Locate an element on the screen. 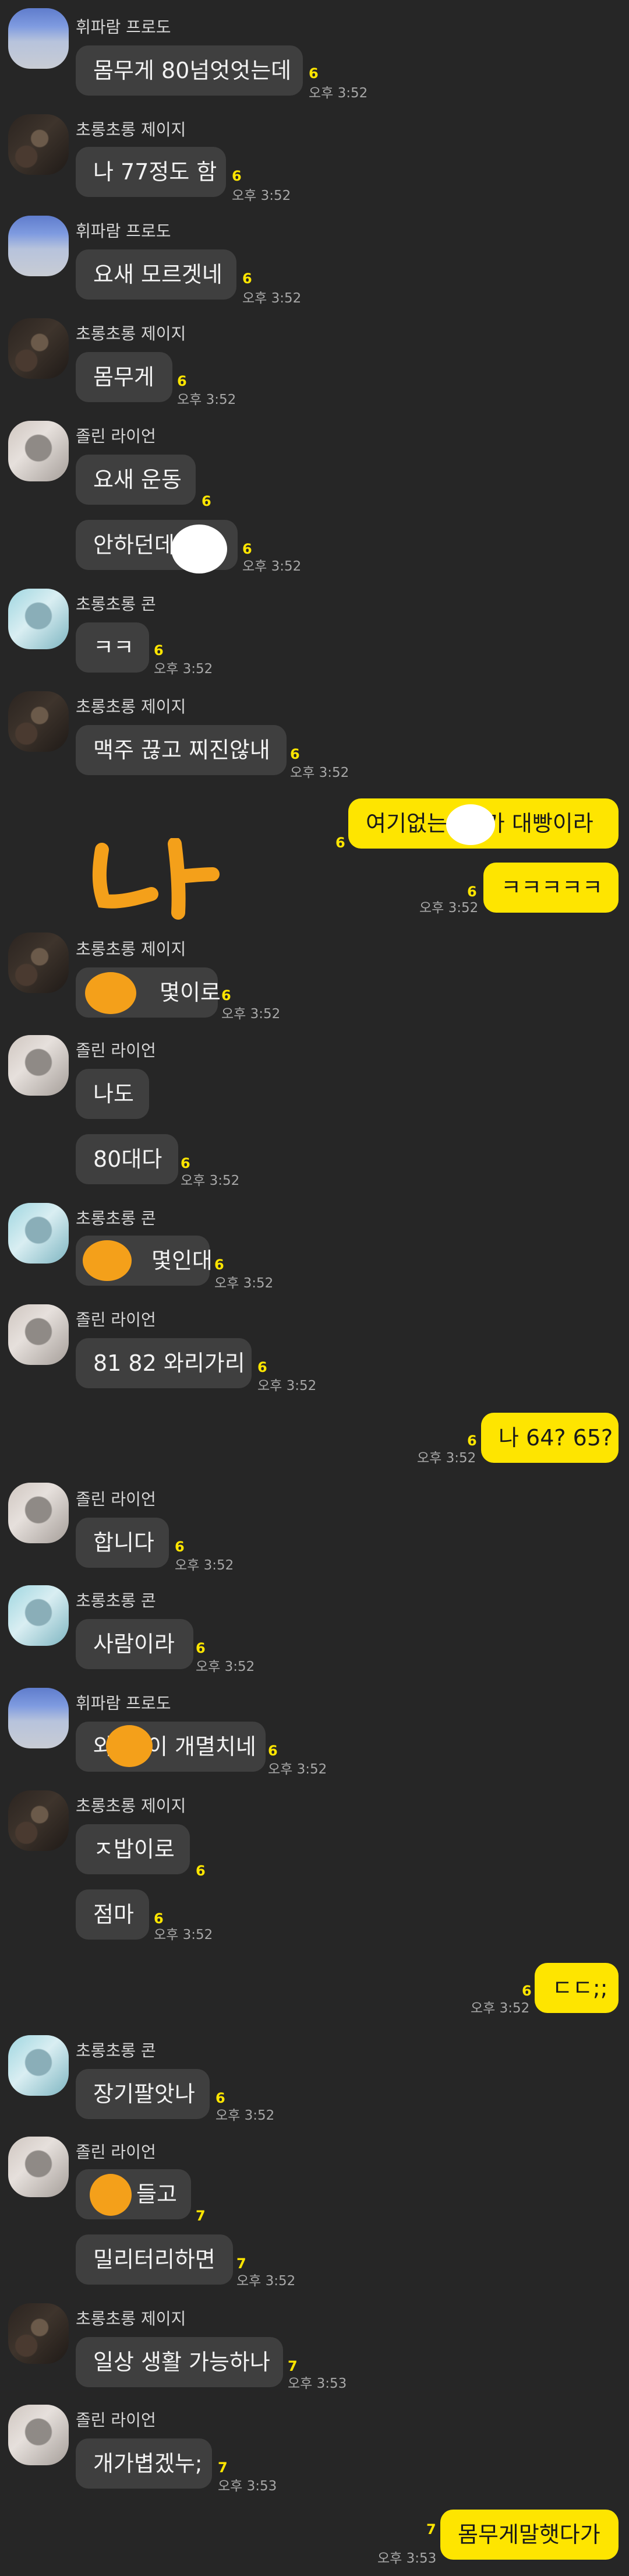  message-text-part: 가 대빵이라 is located at coordinates (538, 824).